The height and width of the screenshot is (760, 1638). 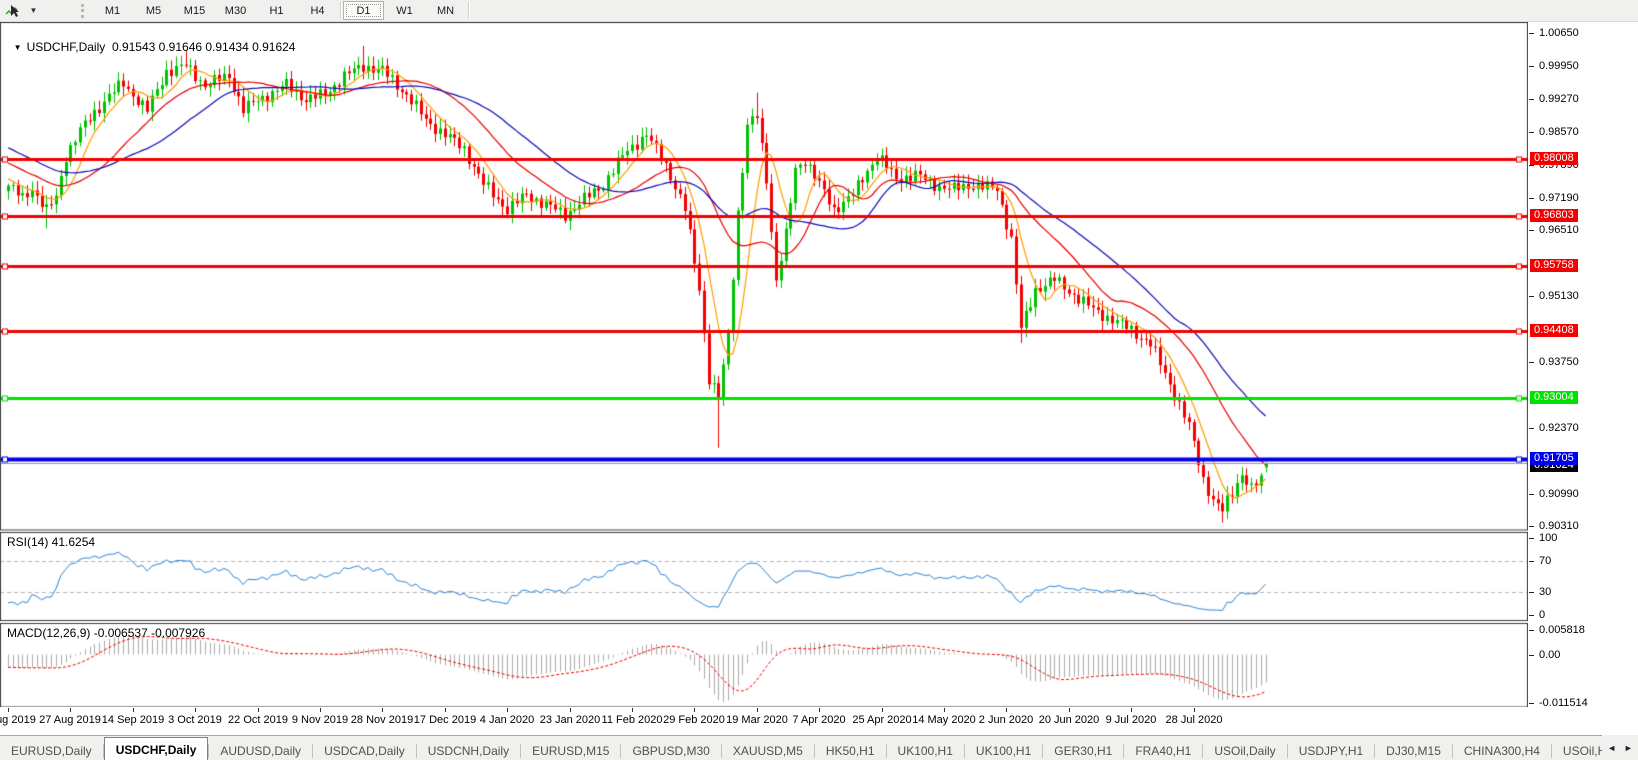 What do you see at coordinates (694, 720) in the screenshot?
I see `date-label: 29 Feb 2020` at bounding box center [694, 720].